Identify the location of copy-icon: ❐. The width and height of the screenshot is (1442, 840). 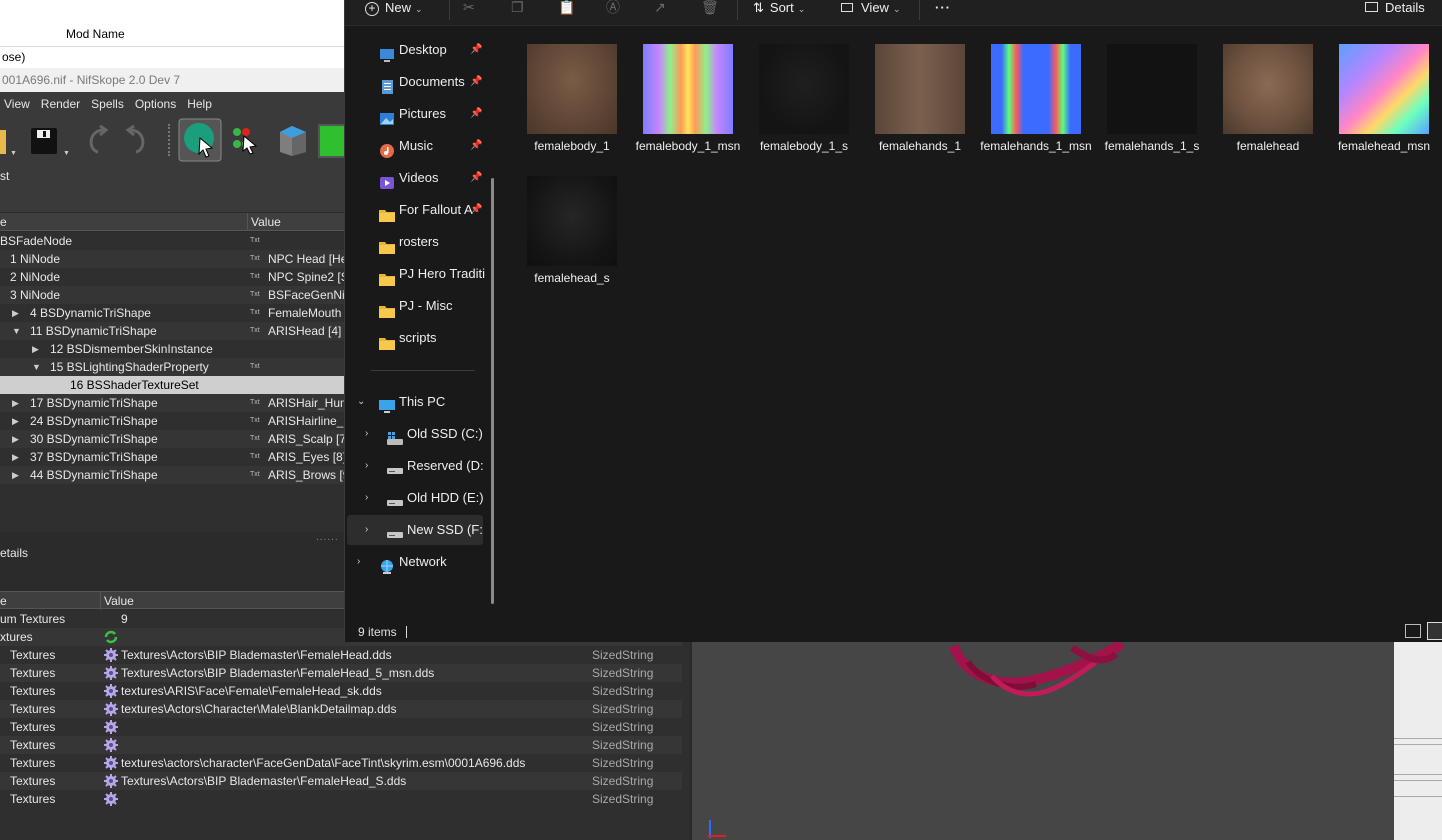
(519, 8).